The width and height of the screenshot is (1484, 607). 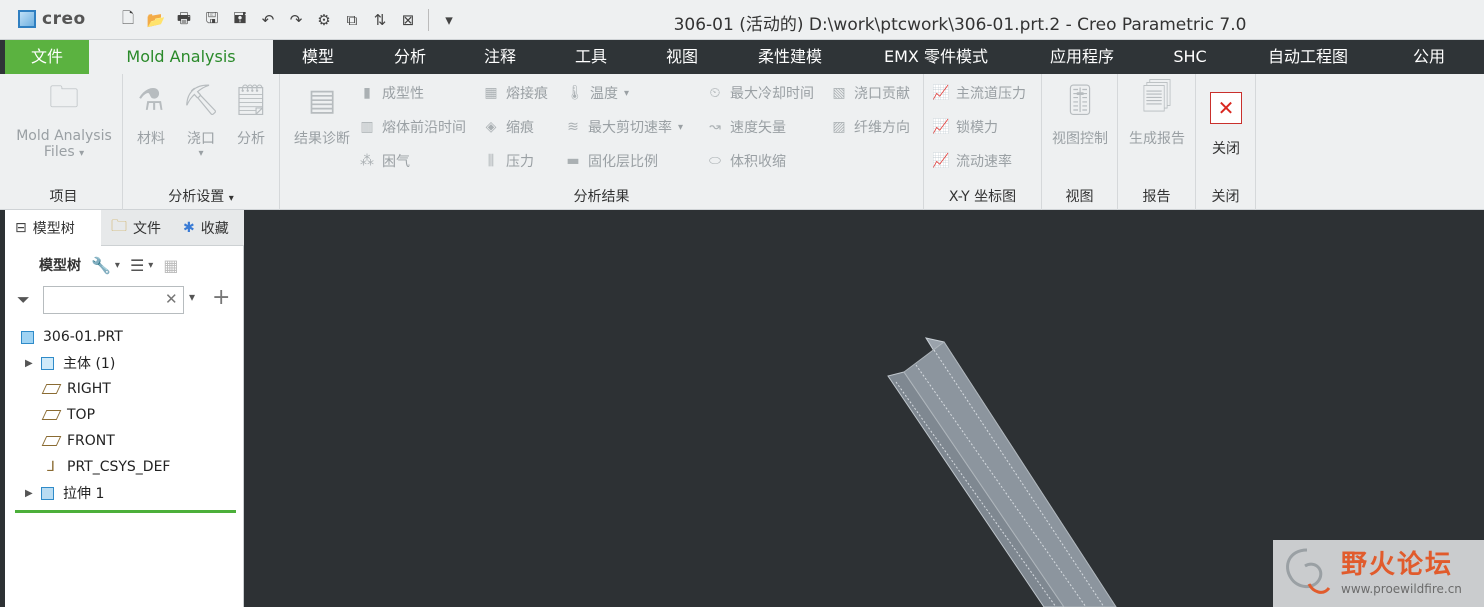 What do you see at coordinates (268, 20) in the screenshot?
I see `undo-icon: ↶` at bounding box center [268, 20].